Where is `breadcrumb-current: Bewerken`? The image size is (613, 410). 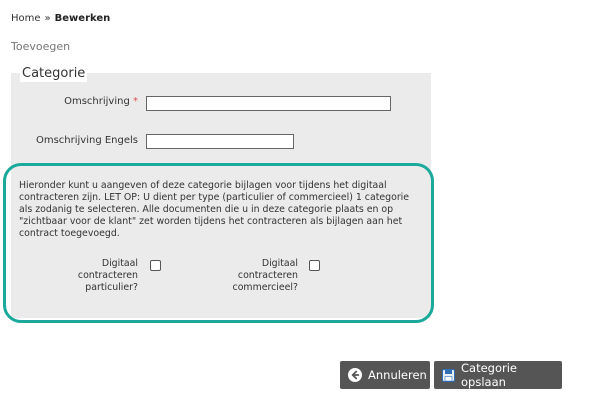 breadcrumb-current: Bewerken is located at coordinates (82, 18).